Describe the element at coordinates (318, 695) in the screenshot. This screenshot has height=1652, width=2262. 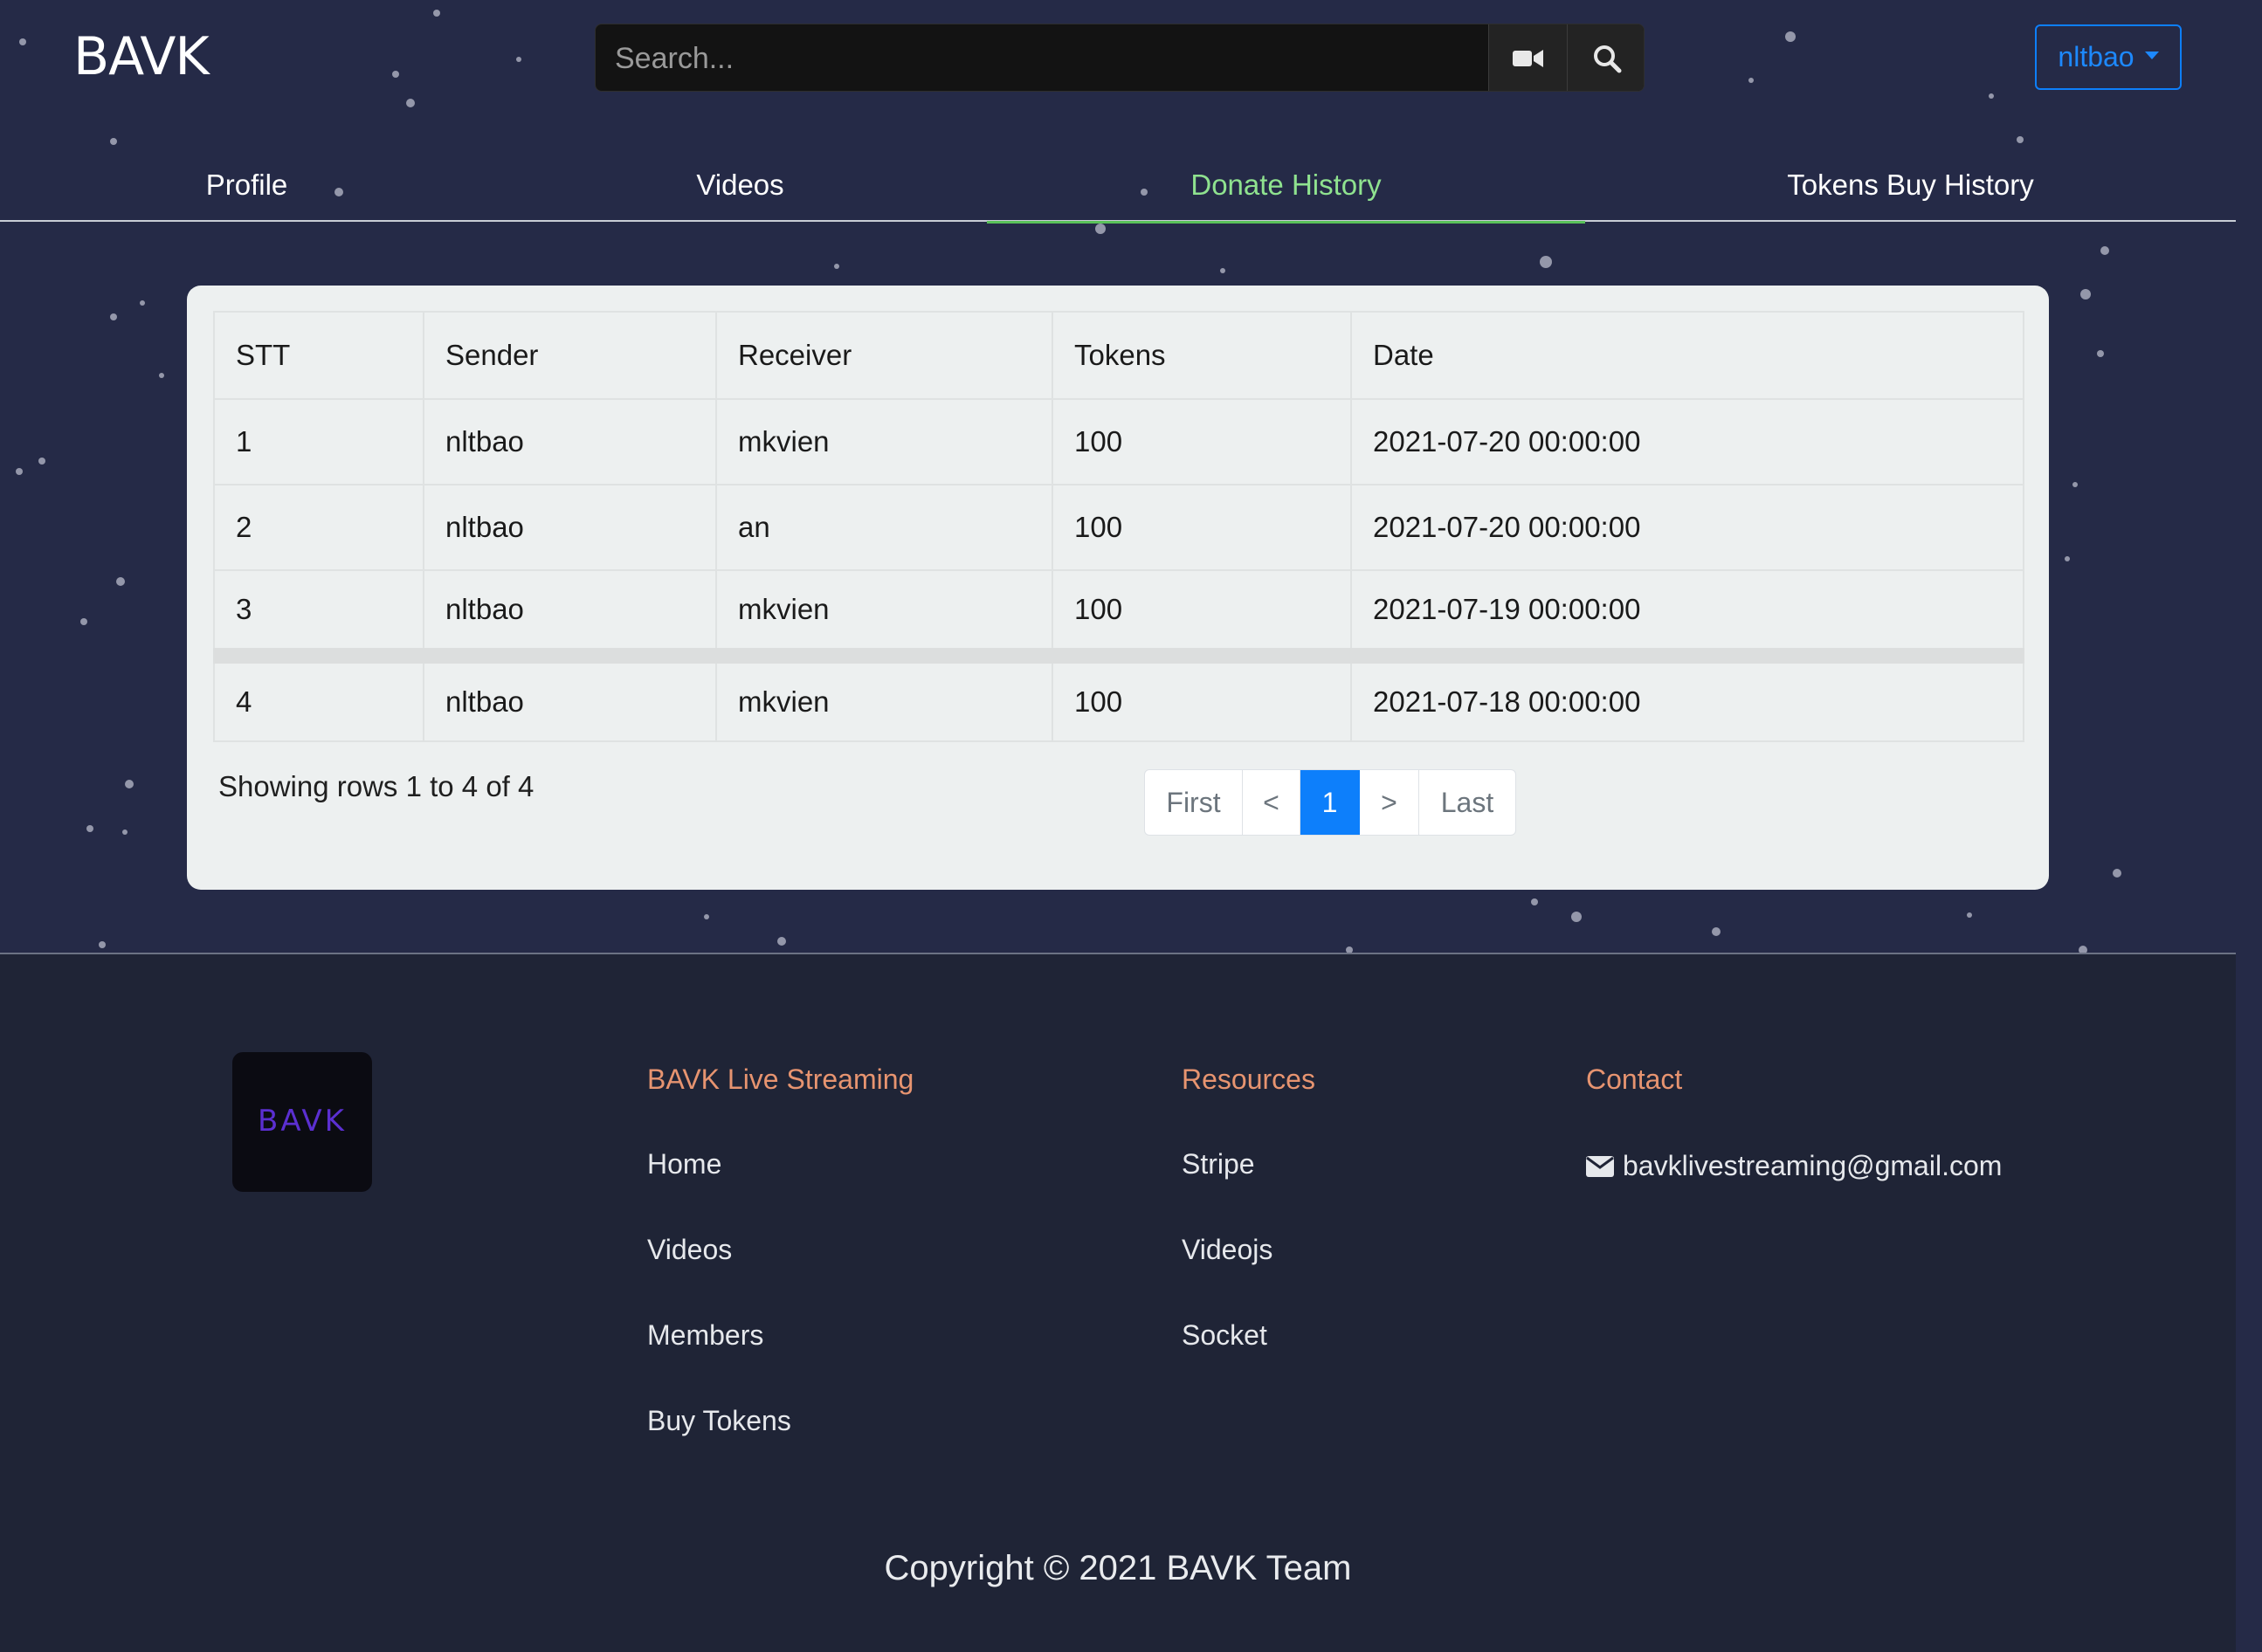
I see `cell-stt: 4` at that location.